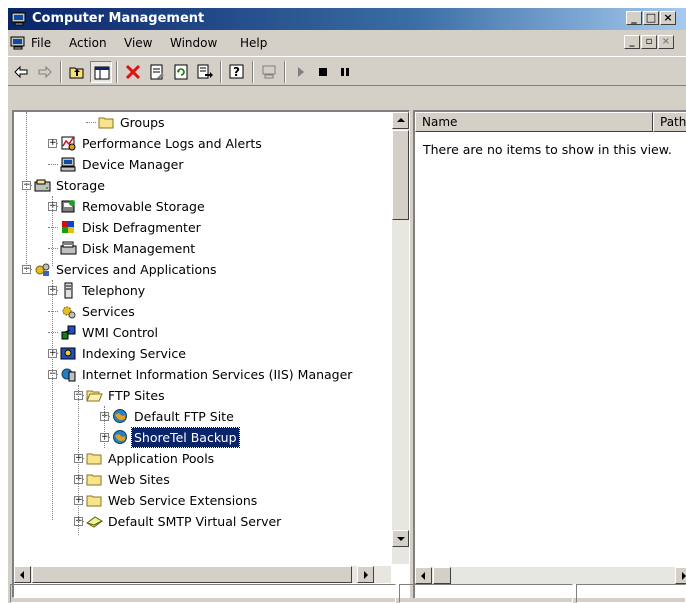 The image size is (686, 603). Describe the element at coordinates (114, 290) in the screenshot. I see `tree-item-label: Telephony` at that location.